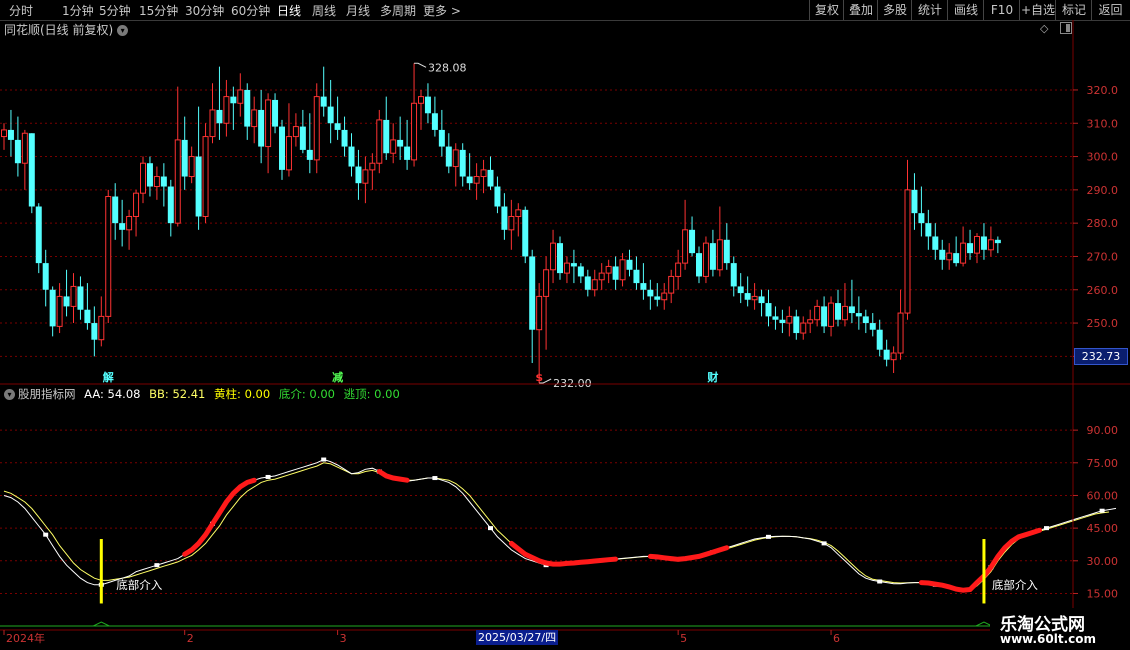 The height and width of the screenshot is (650, 1130). What do you see at coordinates (1103, 256) in the screenshot?
I see `price-tick-label: 270.0` at bounding box center [1103, 256].